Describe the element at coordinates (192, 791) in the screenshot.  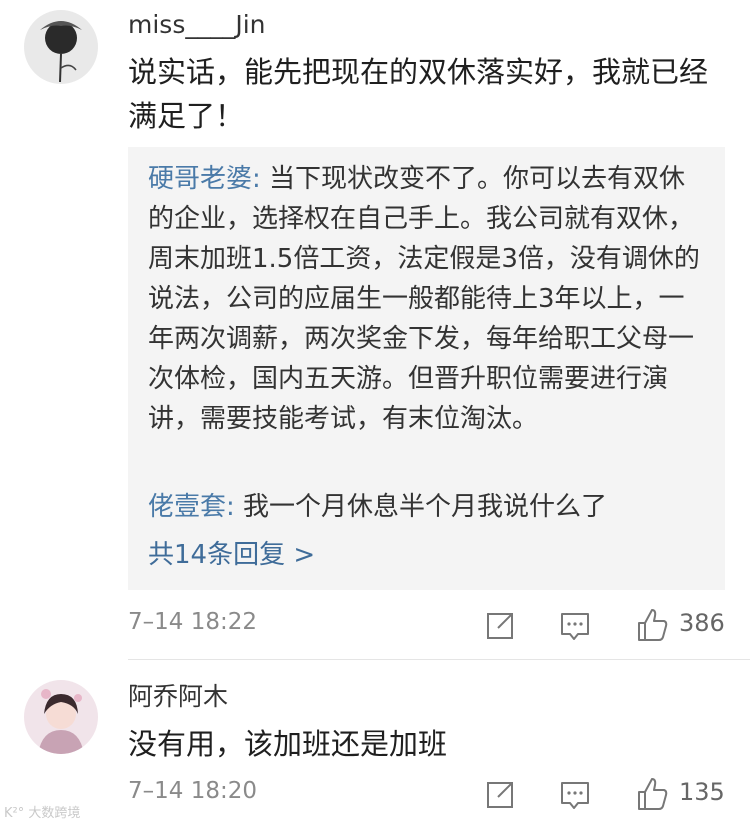
I see `comment-time: 7–14 18:20` at that location.